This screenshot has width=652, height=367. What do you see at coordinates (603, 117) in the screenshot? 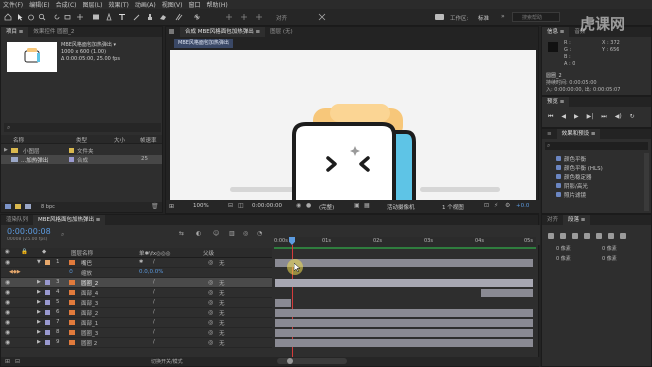
I see `last-frame-icon: ⏭` at bounding box center [603, 117].